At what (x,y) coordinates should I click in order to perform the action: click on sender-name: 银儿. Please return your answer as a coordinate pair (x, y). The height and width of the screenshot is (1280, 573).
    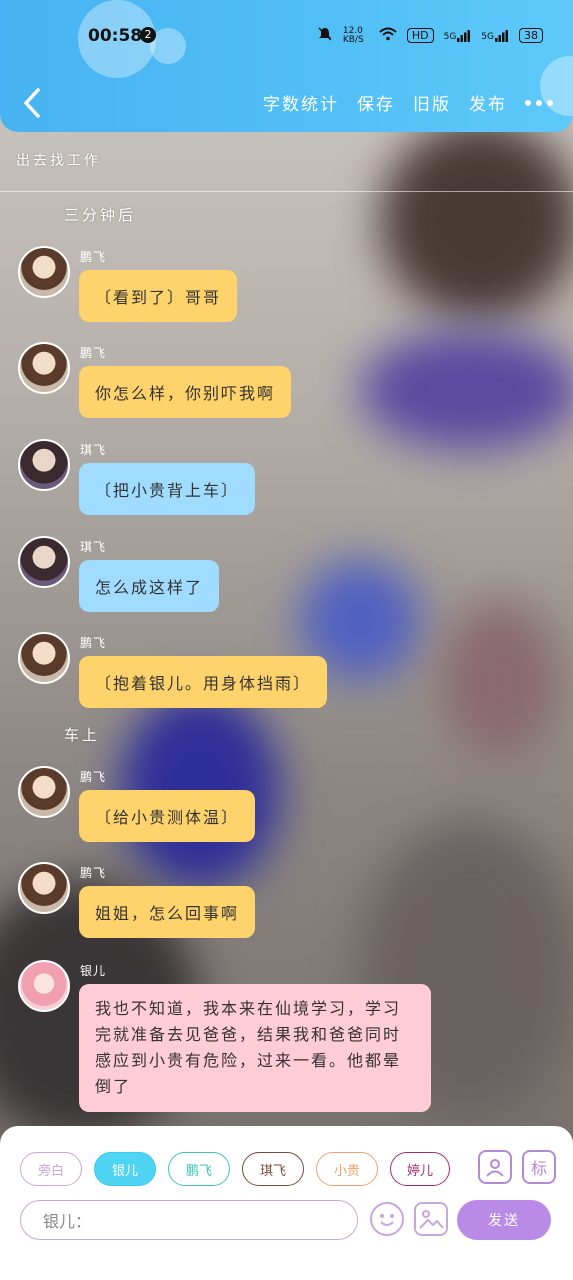
    Looking at the image, I should click on (93, 971).